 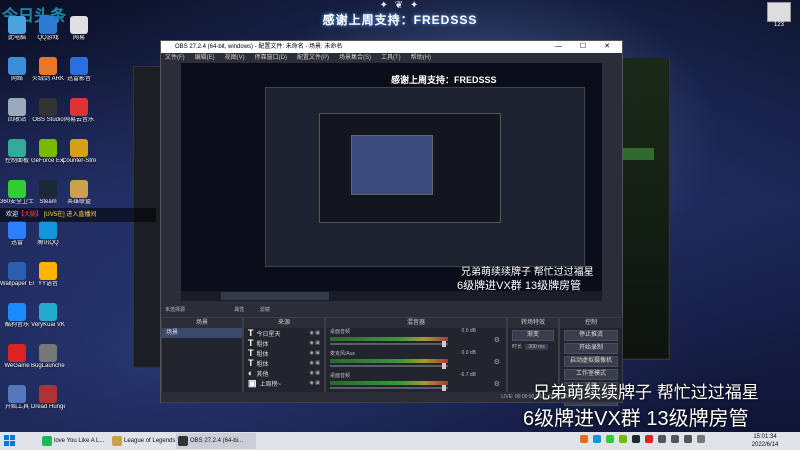 I want to click on desktop-icon: 火绒剑 ARK, so click(x=48, y=70).